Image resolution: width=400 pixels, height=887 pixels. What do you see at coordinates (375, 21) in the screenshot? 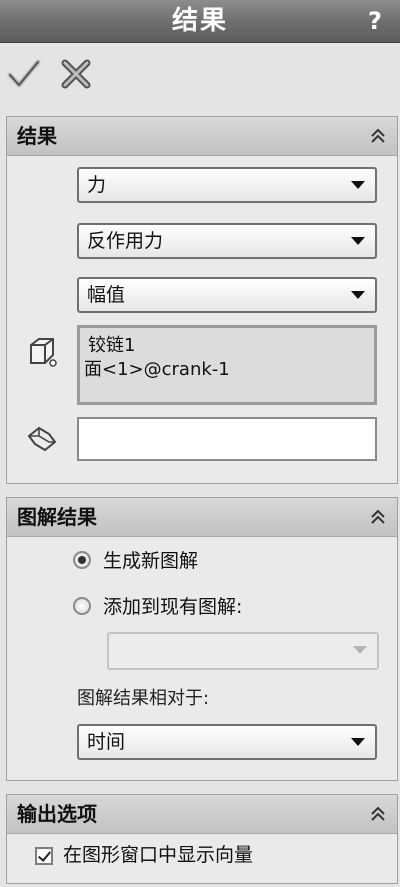
I see `help-button: ?` at bounding box center [375, 21].